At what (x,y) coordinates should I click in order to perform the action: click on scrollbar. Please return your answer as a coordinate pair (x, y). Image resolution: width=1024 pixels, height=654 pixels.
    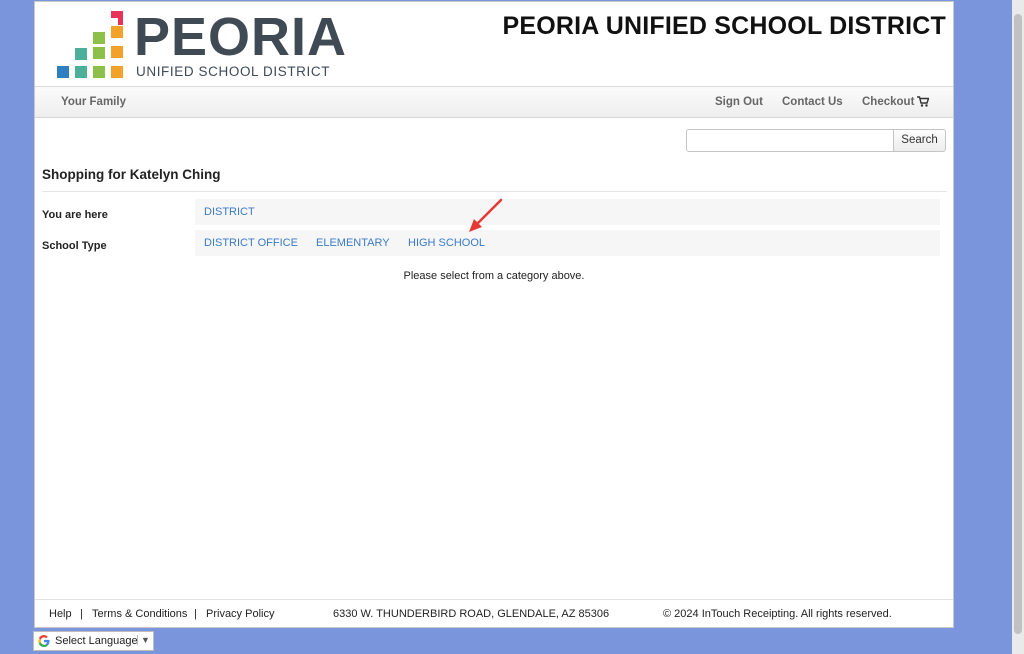
    Looking at the image, I should click on (1018, 327).